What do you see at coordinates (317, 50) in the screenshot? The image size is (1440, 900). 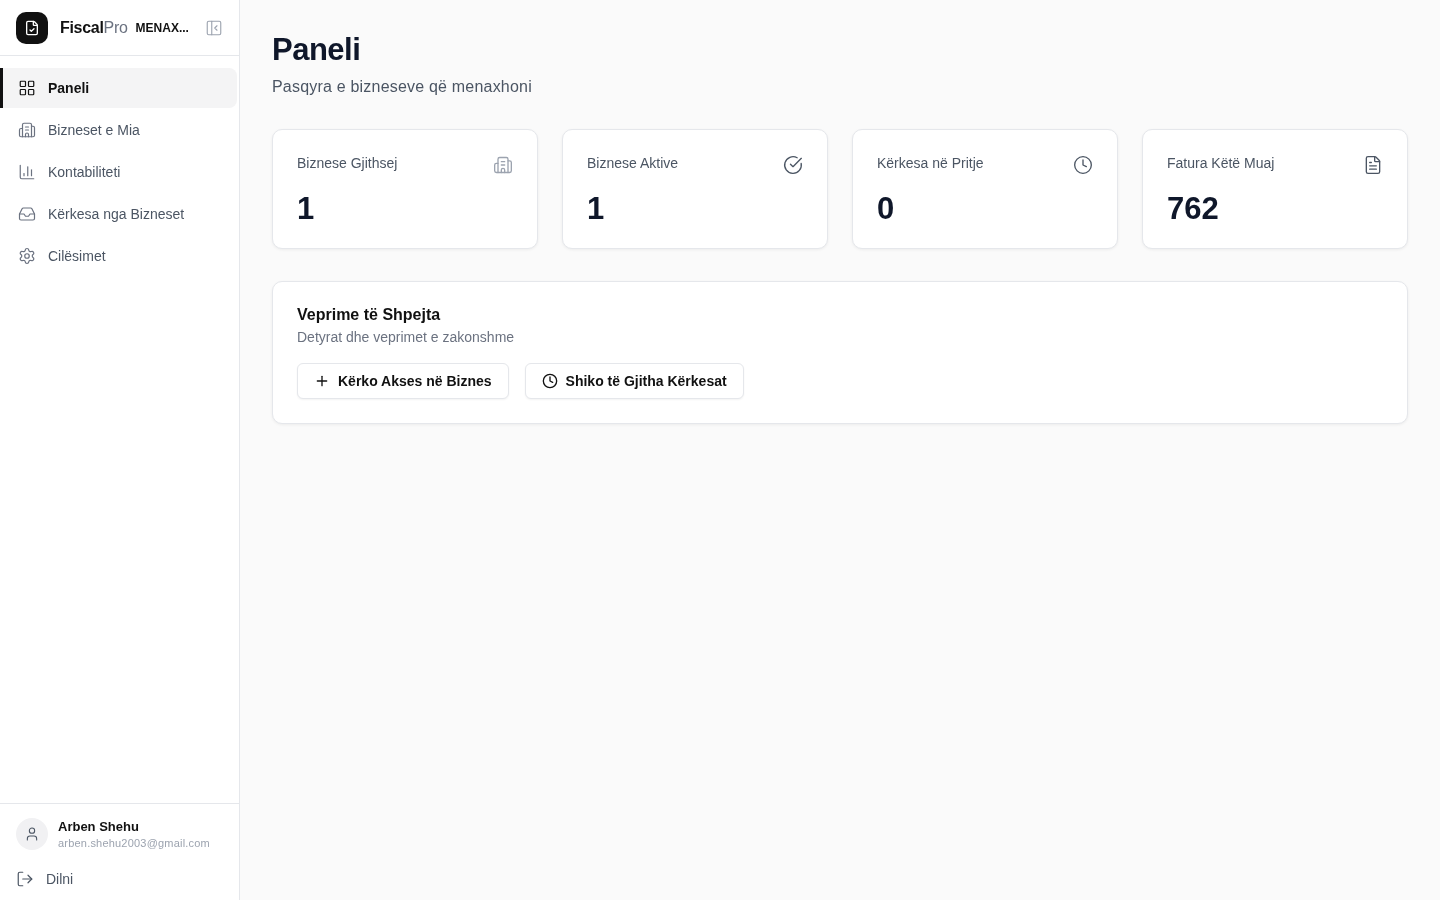 I see `page-title: Paneli` at bounding box center [317, 50].